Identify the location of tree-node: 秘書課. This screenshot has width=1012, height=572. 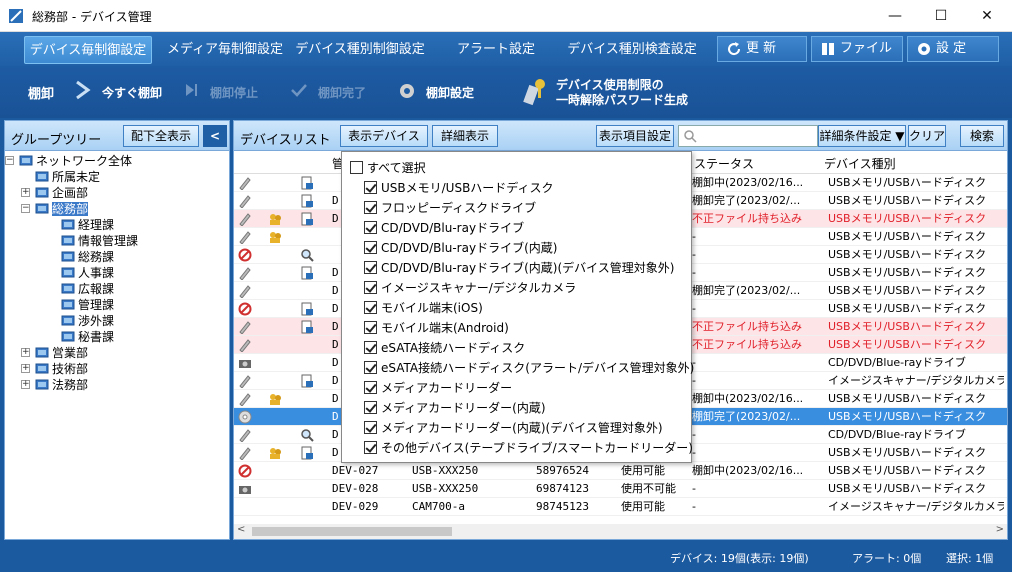
(87, 337).